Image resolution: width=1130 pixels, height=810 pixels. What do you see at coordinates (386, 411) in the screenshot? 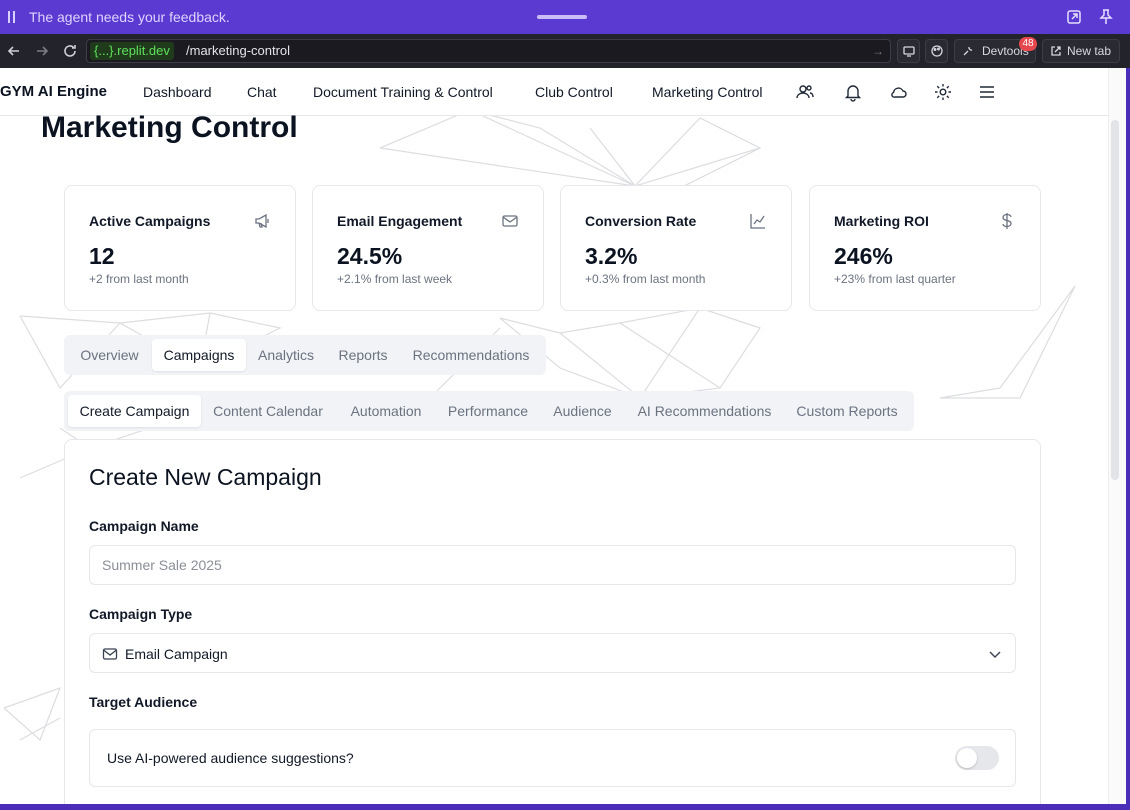
I see `tab-automation: Automation` at bounding box center [386, 411].